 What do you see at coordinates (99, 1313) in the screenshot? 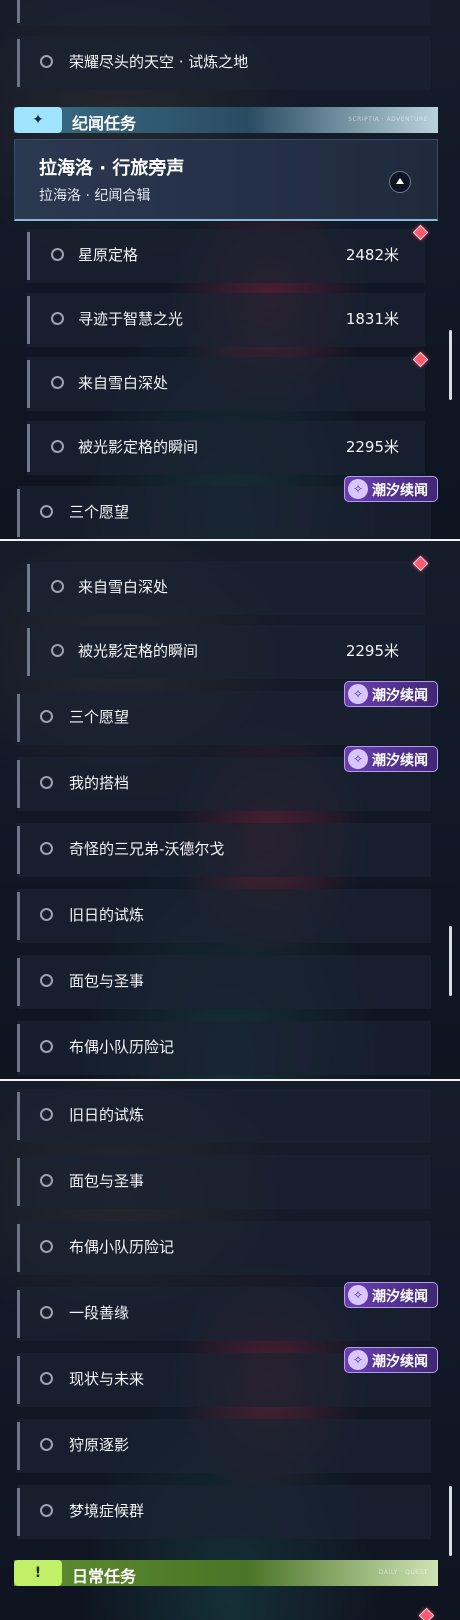
I see `quest-label: 一段善缘` at bounding box center [99, 1313].